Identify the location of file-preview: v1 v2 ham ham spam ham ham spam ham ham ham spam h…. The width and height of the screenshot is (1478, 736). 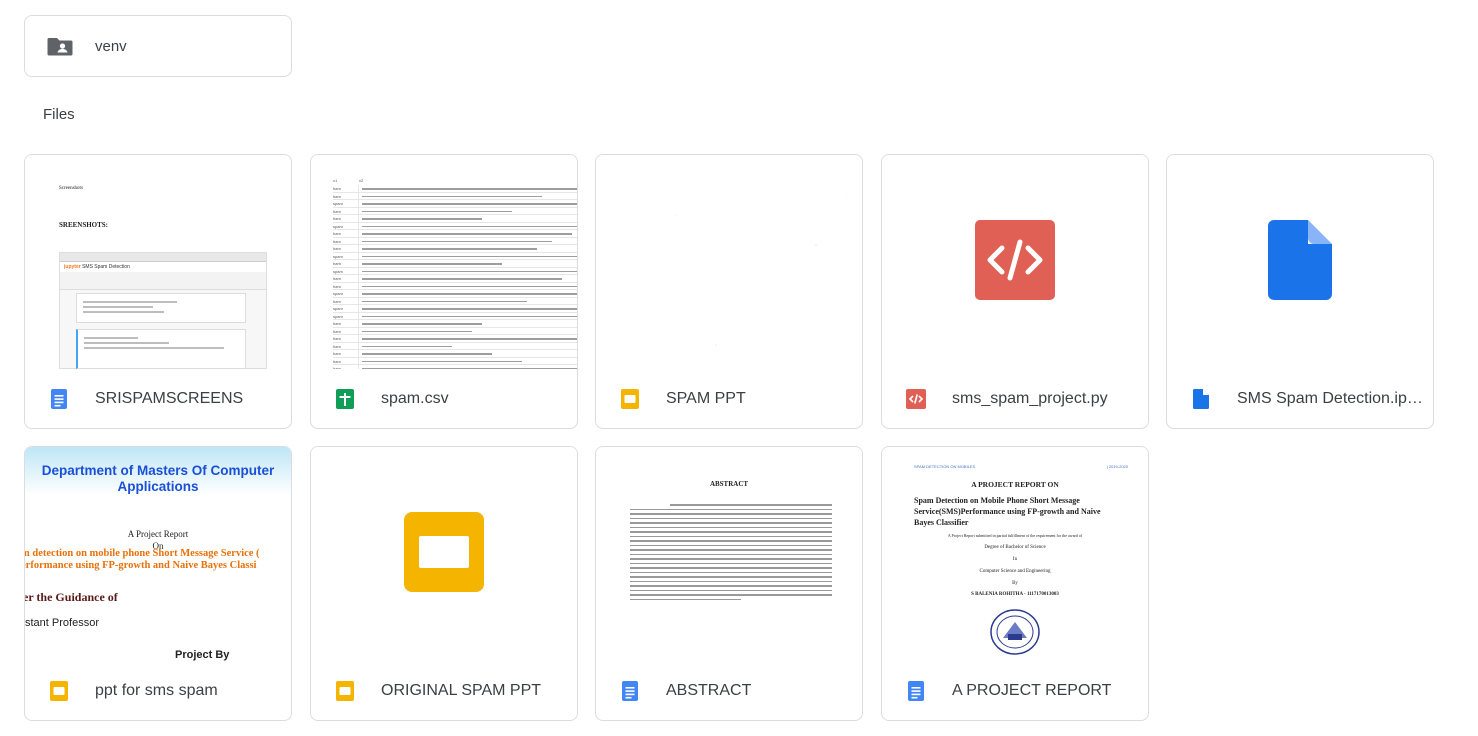
(444, 262).